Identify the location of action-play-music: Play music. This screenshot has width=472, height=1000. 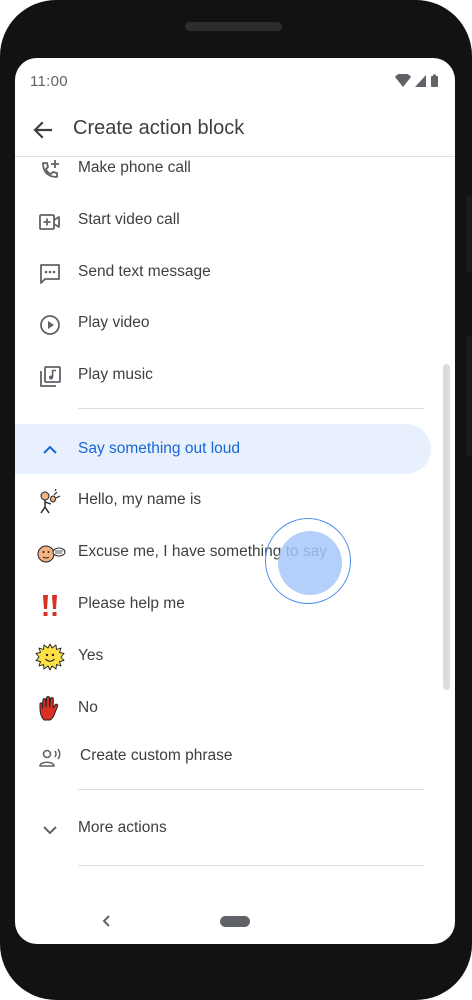
(235, 376).